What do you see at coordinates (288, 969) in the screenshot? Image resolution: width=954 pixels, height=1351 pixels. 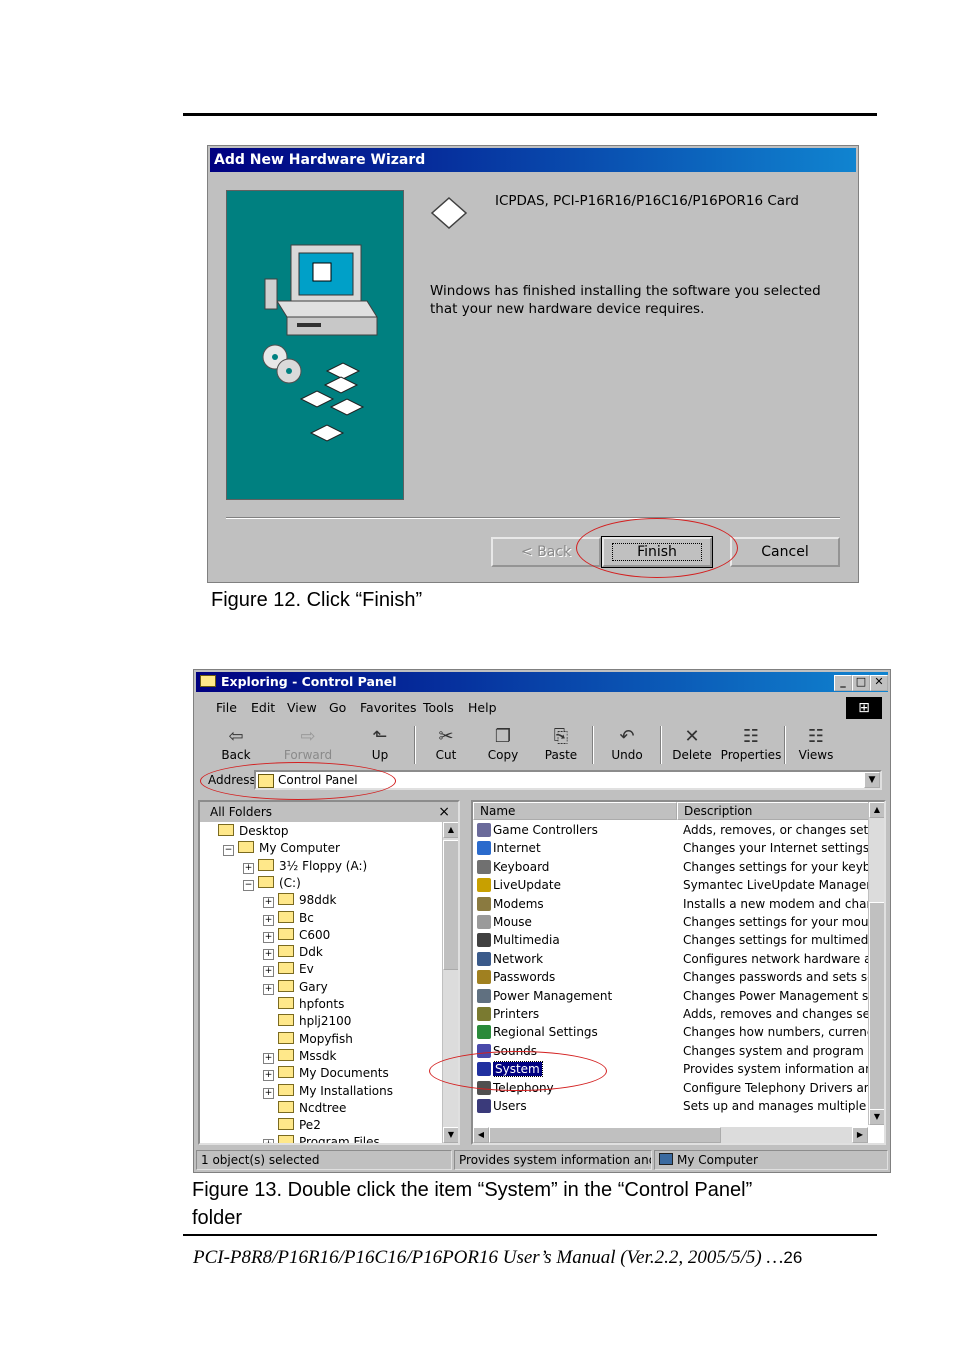 I see `tree-item: + Ev` at bounding box center [288, 969].